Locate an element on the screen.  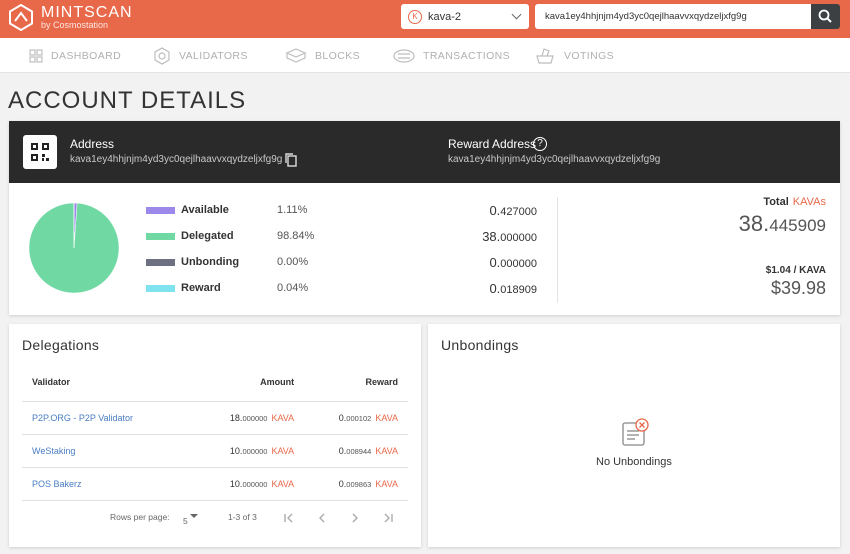
amount-dec: 427000 is located at coordinates (518, 212).